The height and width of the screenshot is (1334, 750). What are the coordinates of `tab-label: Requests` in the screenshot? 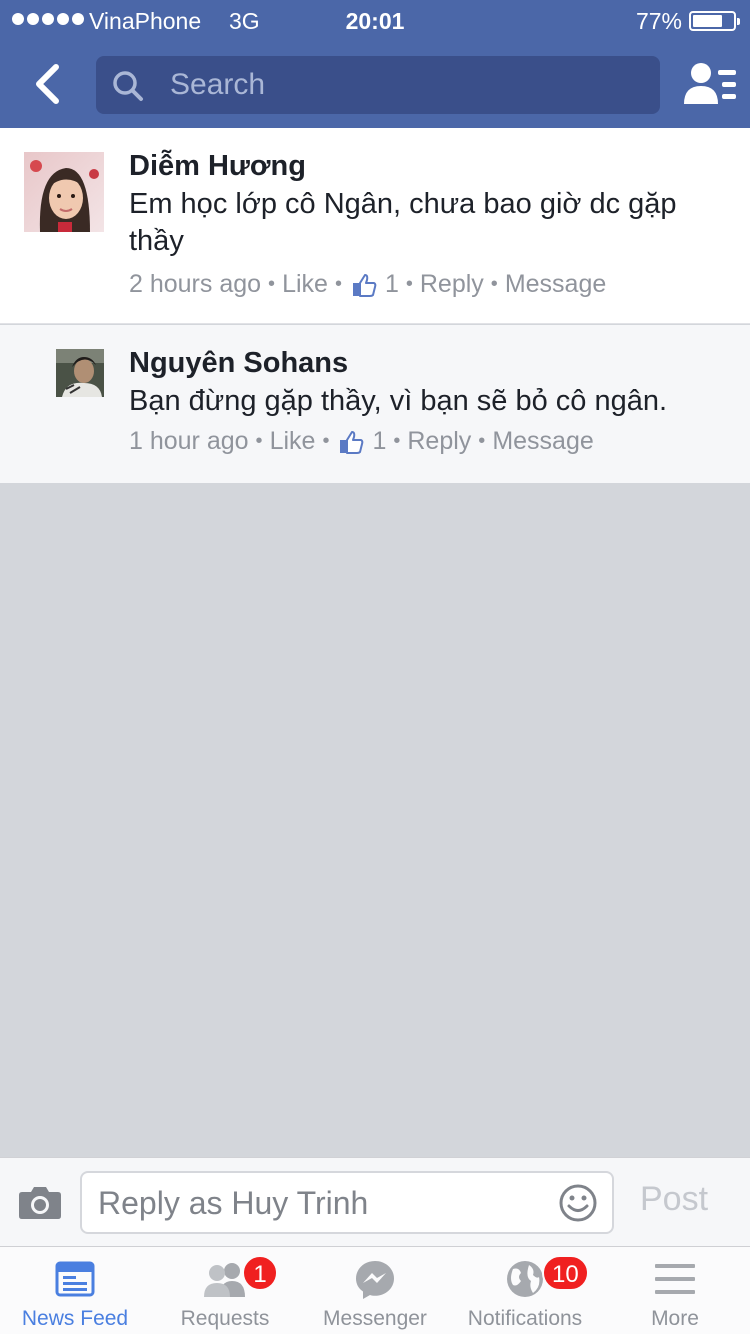 It's located at (225, 1318).